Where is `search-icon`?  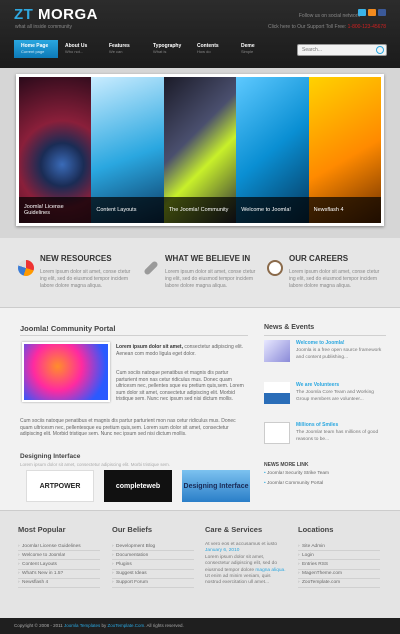
search-icon is located at coordinates (380, 50).